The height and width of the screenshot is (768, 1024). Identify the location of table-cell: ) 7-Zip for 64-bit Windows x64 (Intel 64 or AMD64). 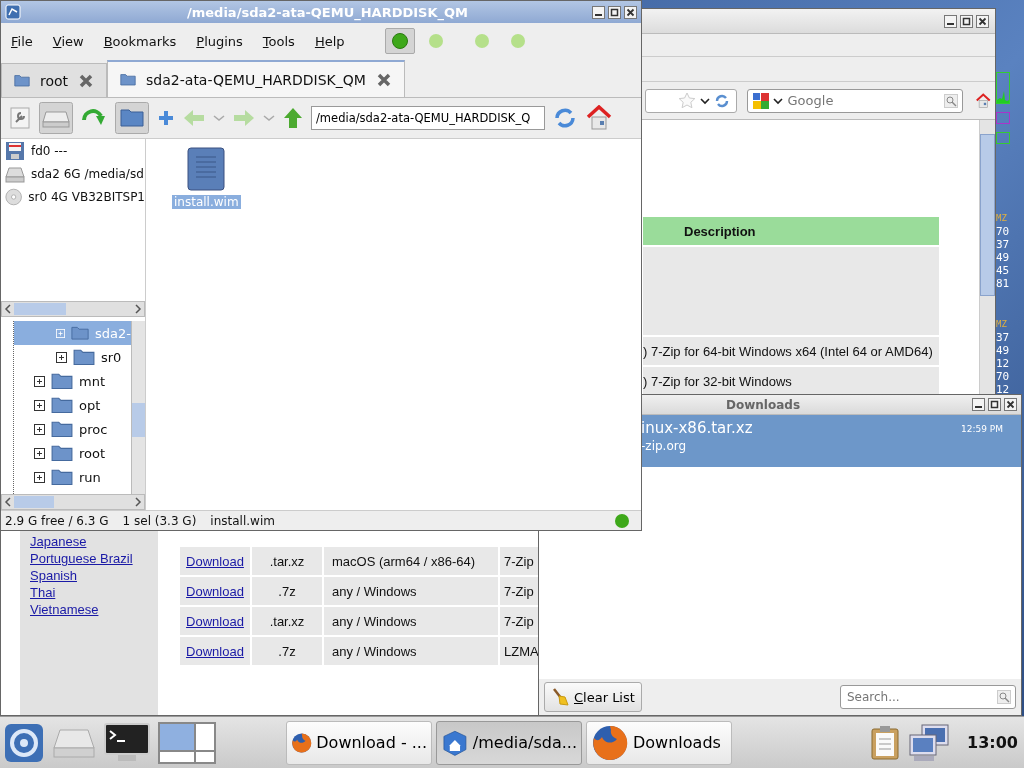
(791, 351).